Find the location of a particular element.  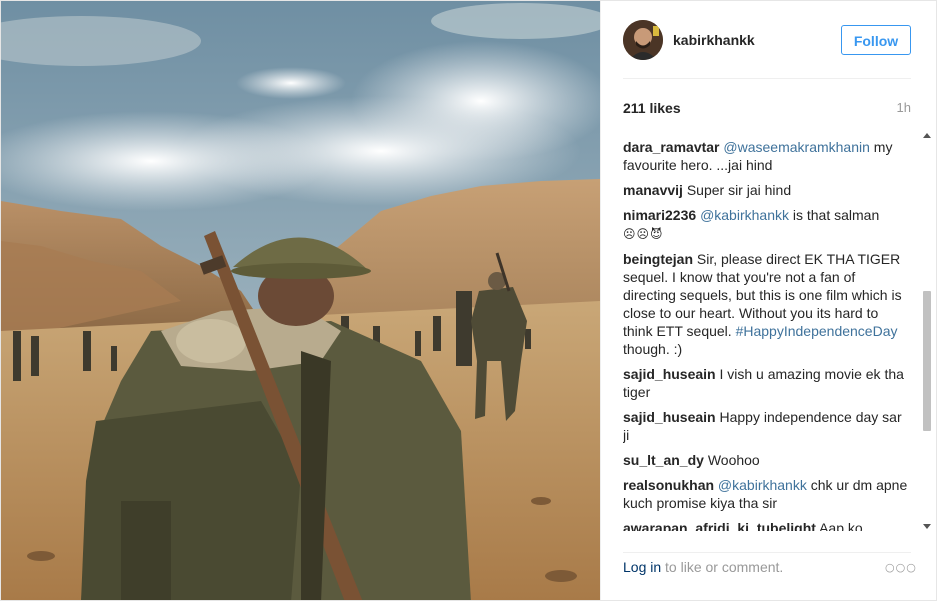

comments-scrollbar is located at coordinates (927, 331).